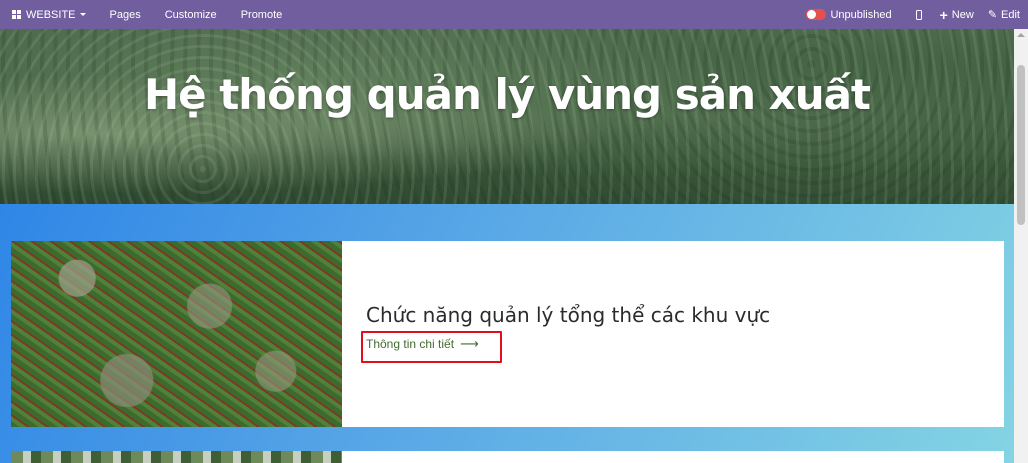  I want to click on mobile-preview-button, so click(918, 14).